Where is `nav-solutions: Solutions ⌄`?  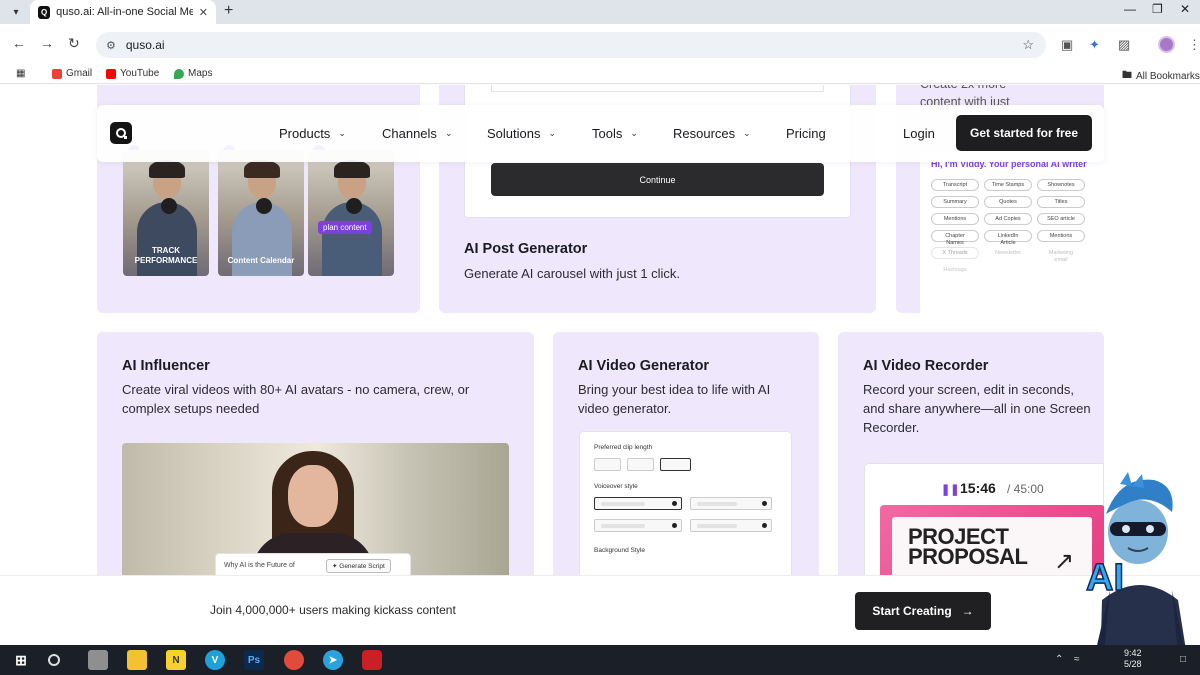 nav-solutions: Solutions ⌄ is located at coordinates (521, 133).